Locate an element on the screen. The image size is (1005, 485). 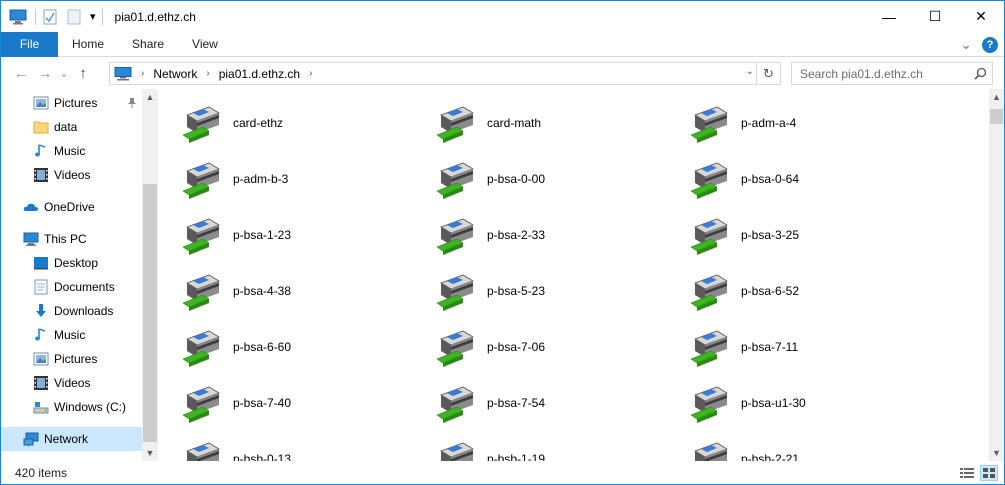
close-button: ✕ is located at coordinates (981, 16).